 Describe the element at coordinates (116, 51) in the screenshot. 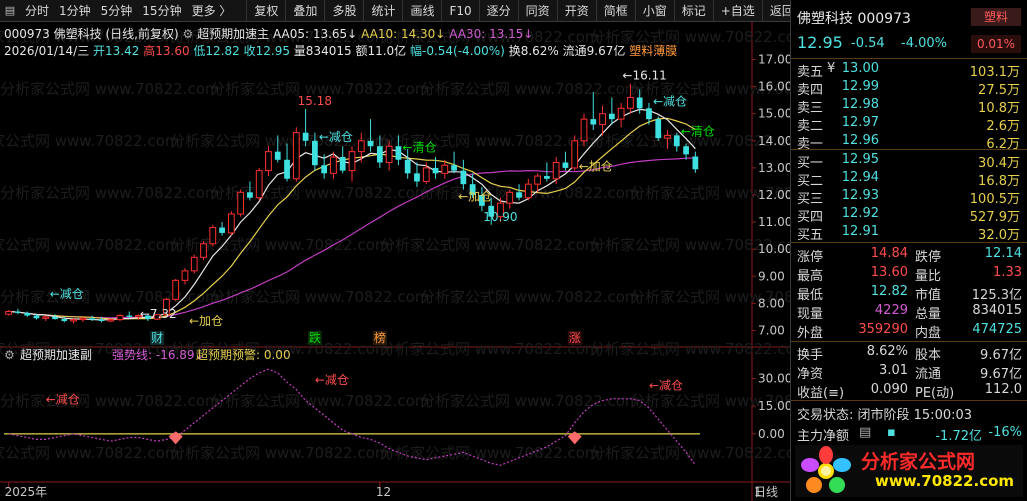

I see `quote-open: 开13.42` at that location.